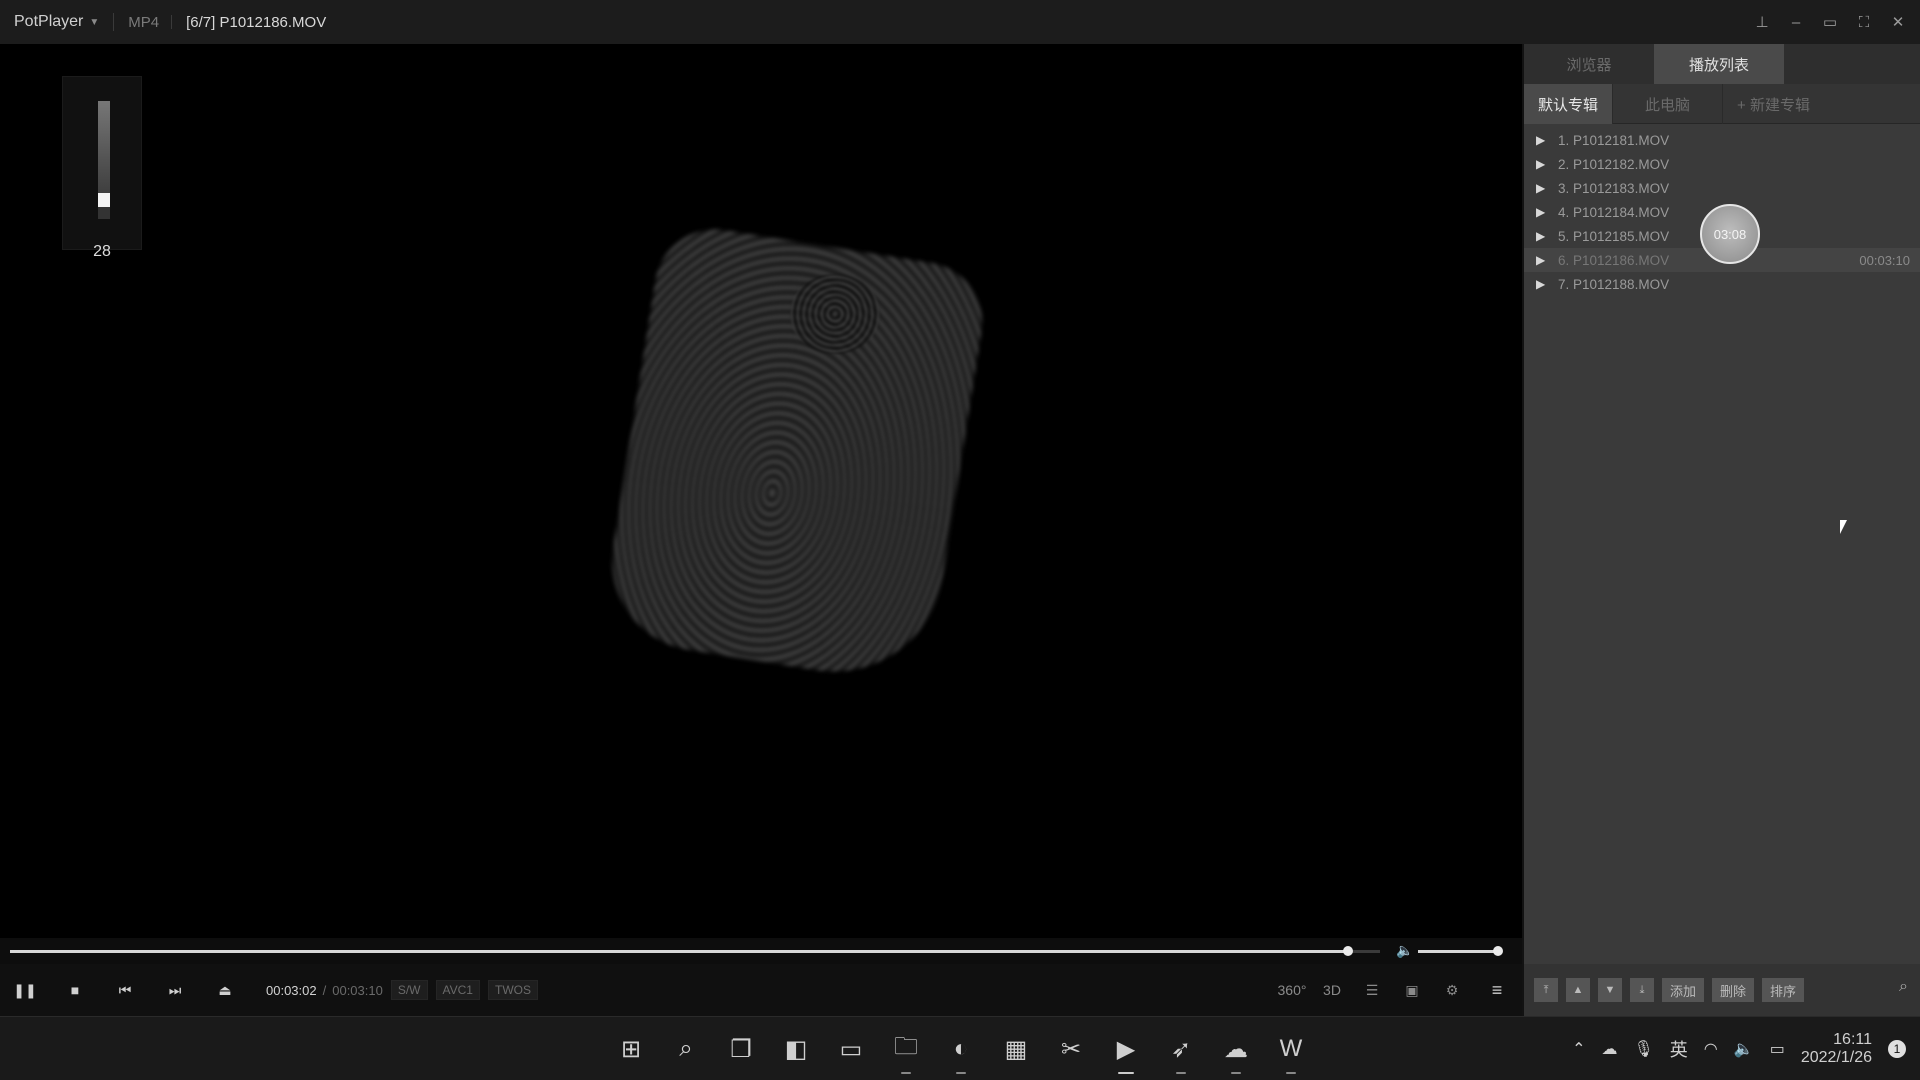 This screenshot has height=1080, width=1920. What do you see at coordinates (1836, 1049) in the screenshot?
I see `clock: 16:11 2022/1/26` at bounding box center [1836, 1049].